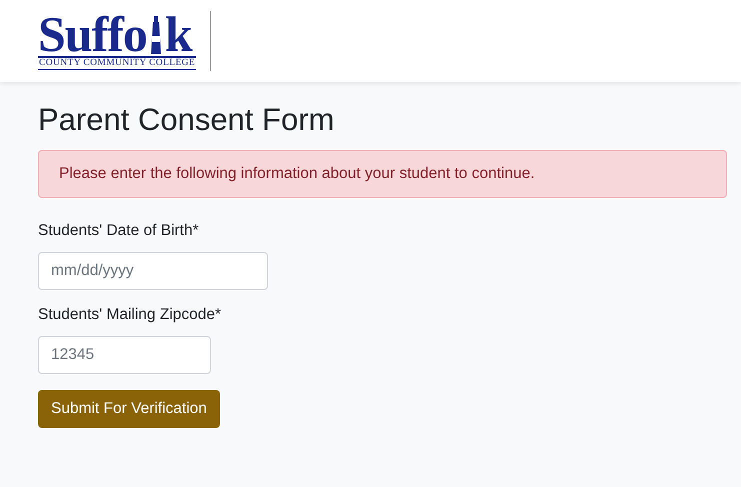  I want to click on input-field: mm/dd/yyyy, so click(153, 271).